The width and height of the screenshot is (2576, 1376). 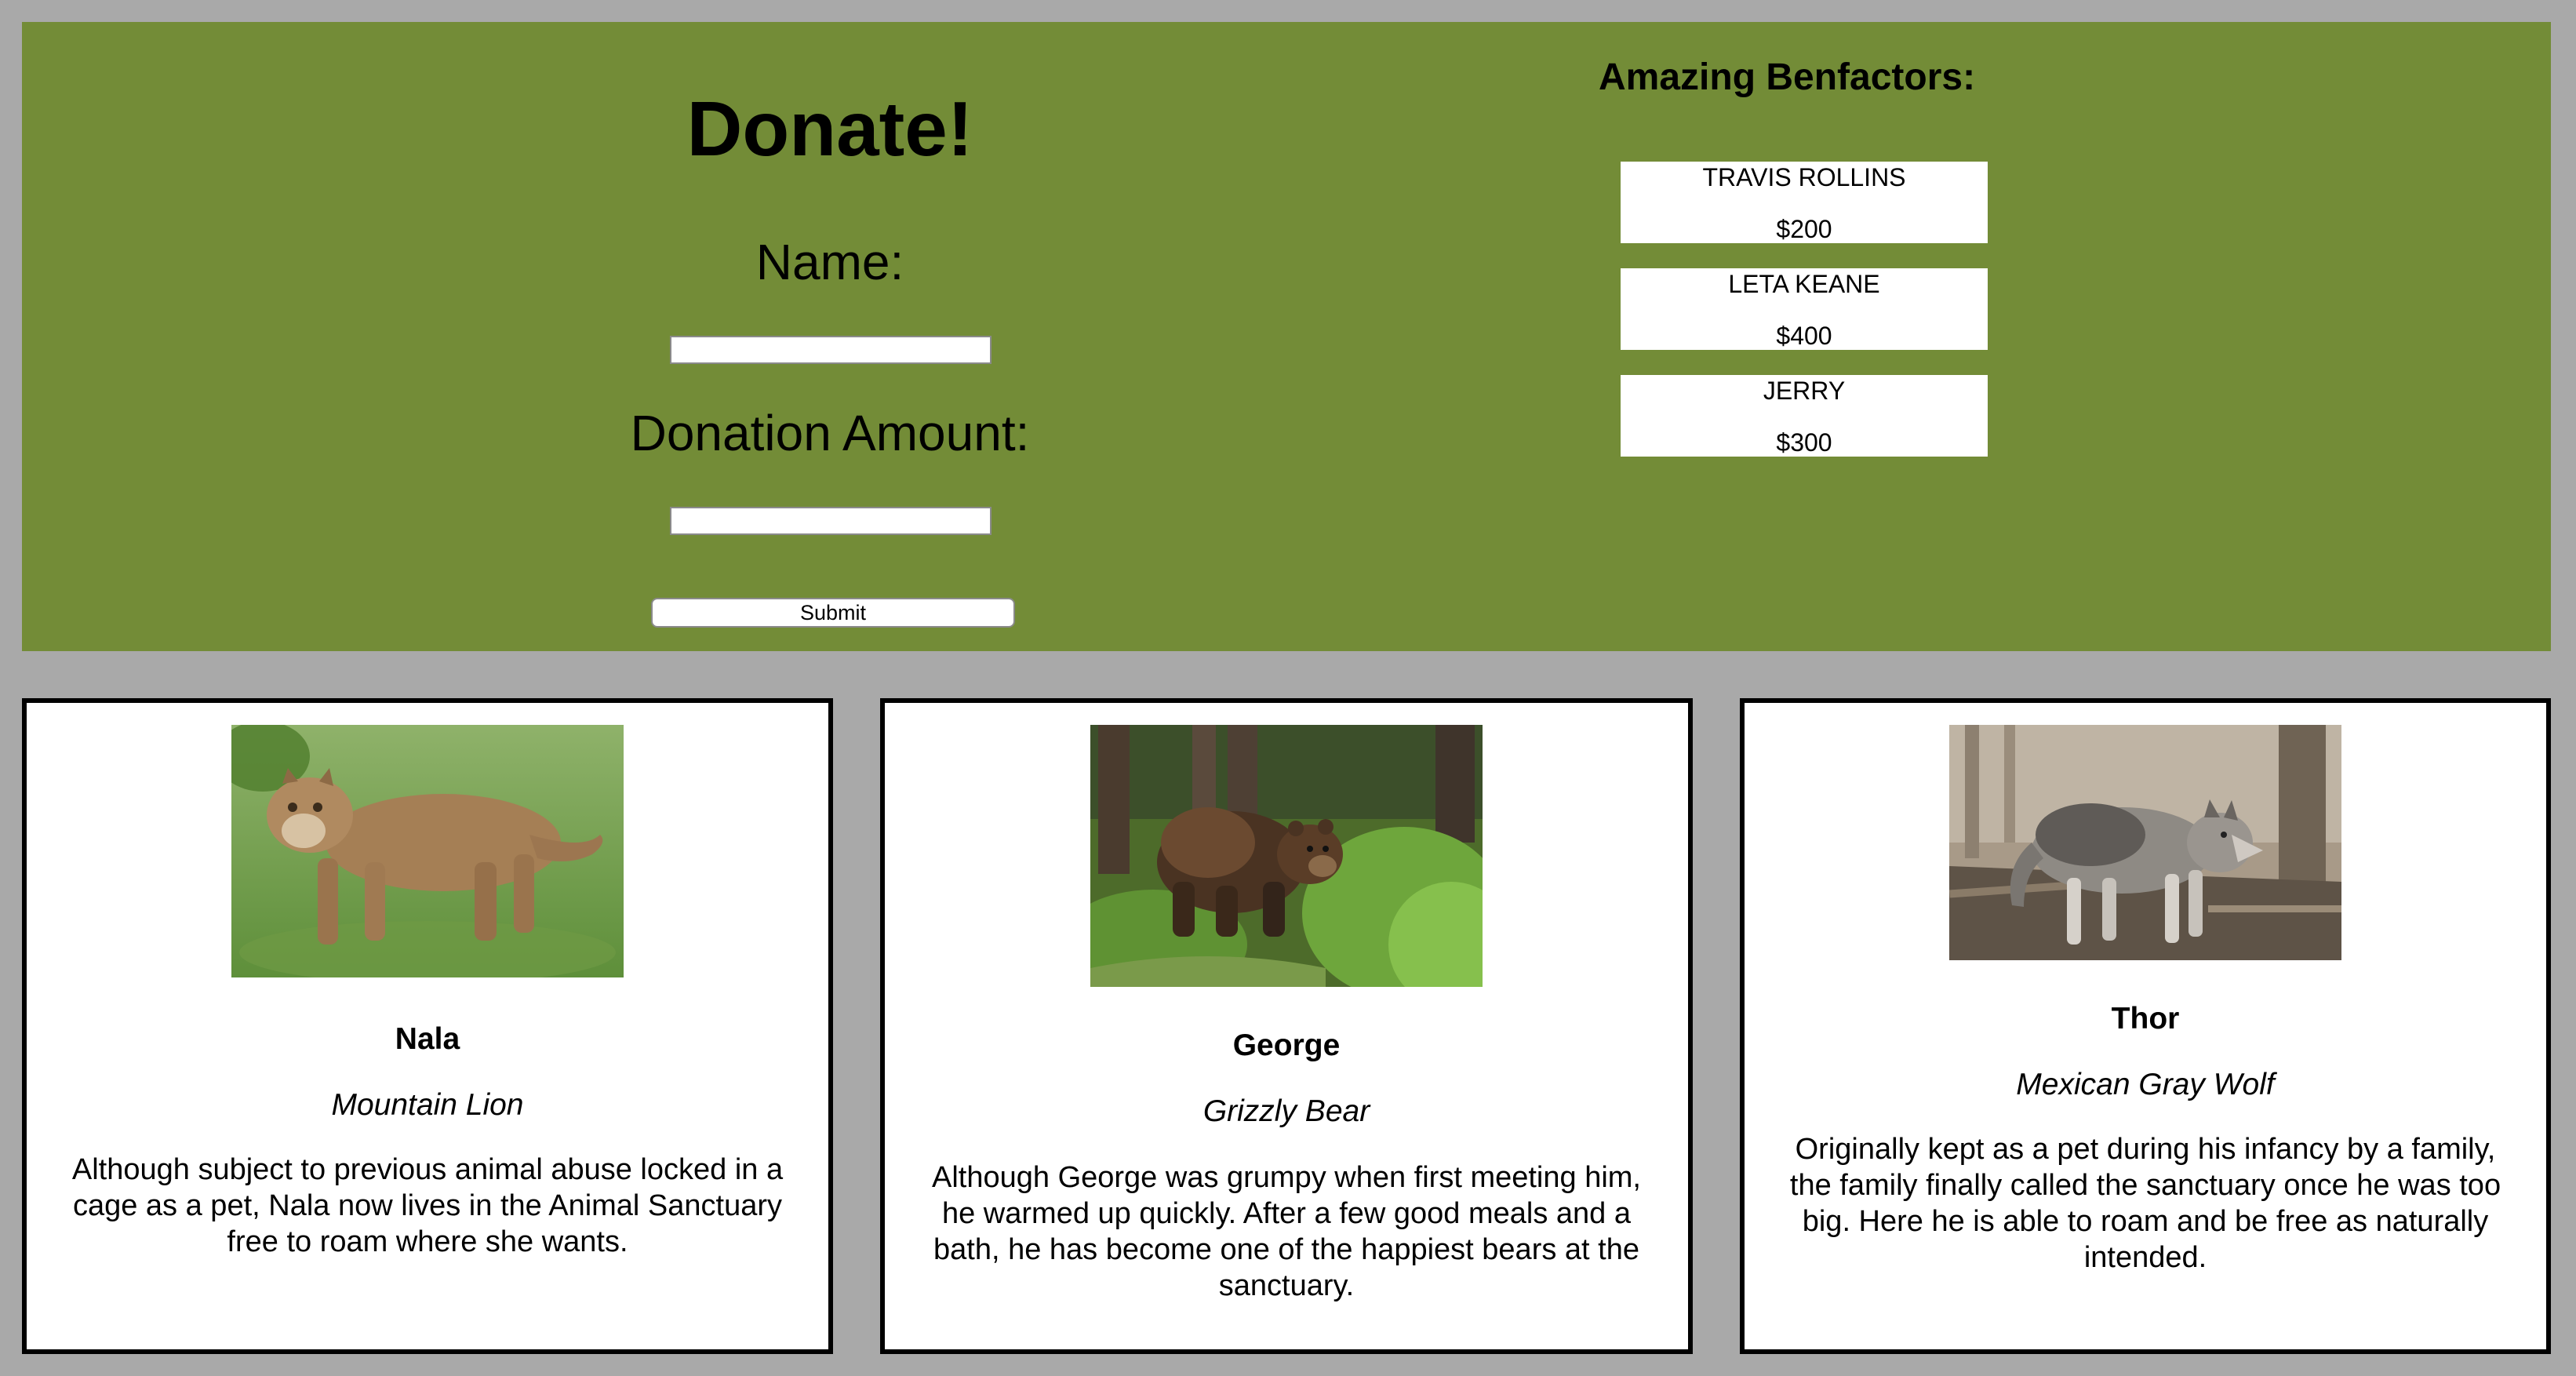 What do you see at coordinates (830, 433) in the screenshot?
I see `donation-amount-label: Donation Amount:` at bounding box center [830, 433].